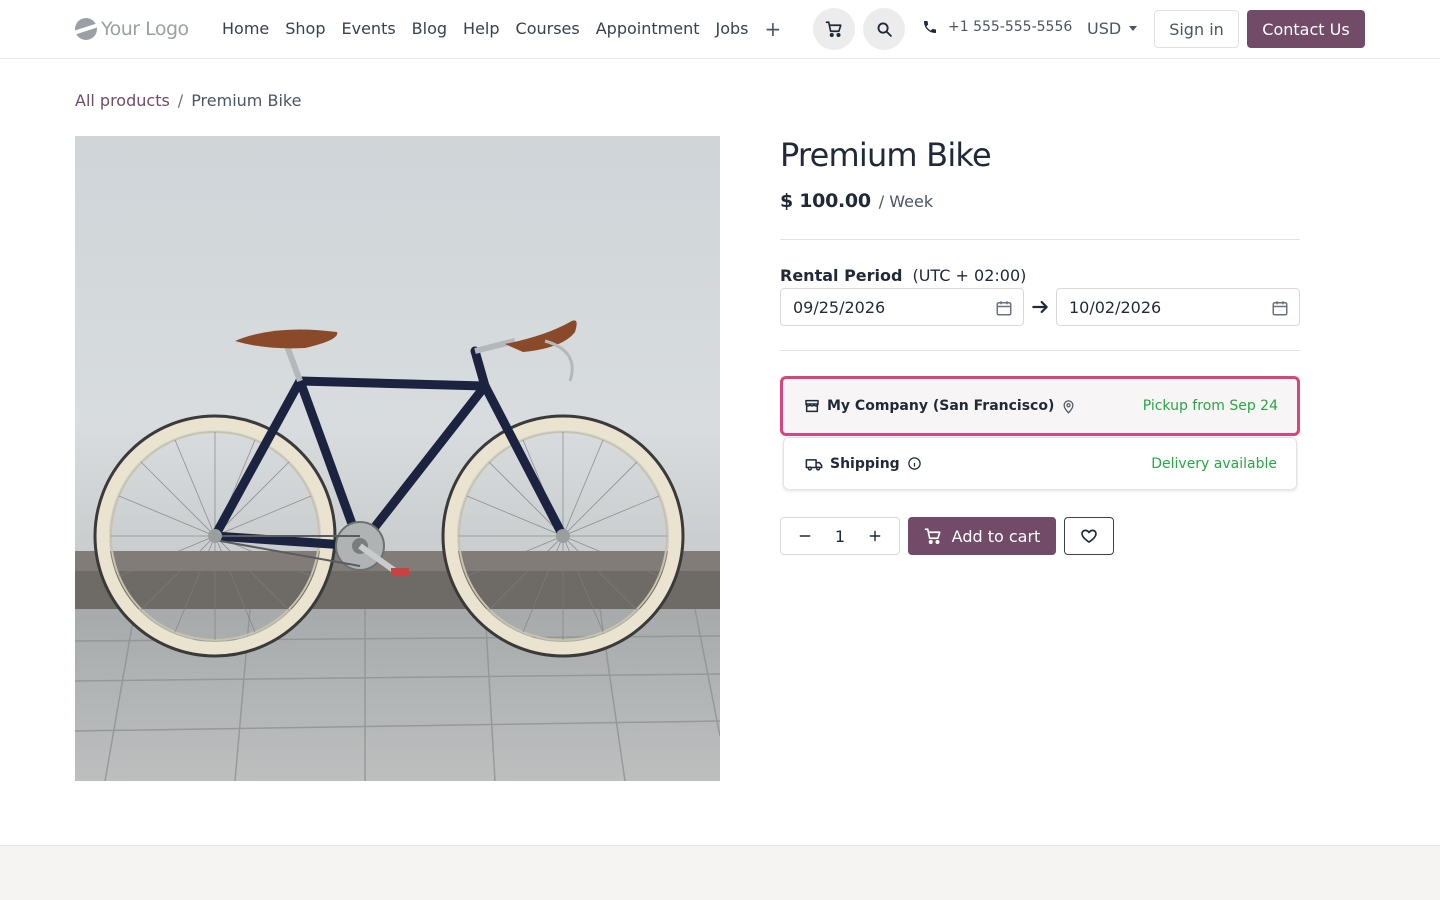  I want to click on rental-start-date-value: 09/25/2026, so click(839, 307).